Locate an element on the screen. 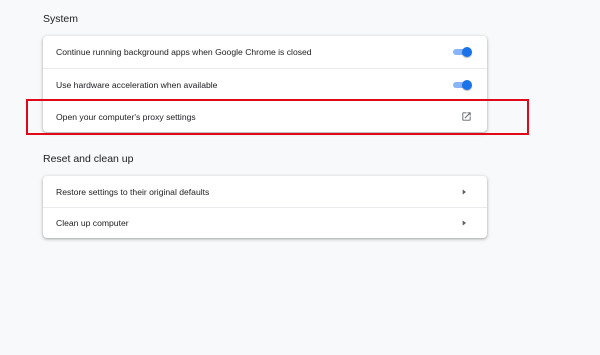  hardware-acceleration-row: Use hardware acceleration when available is located at coordinates (265, 84).